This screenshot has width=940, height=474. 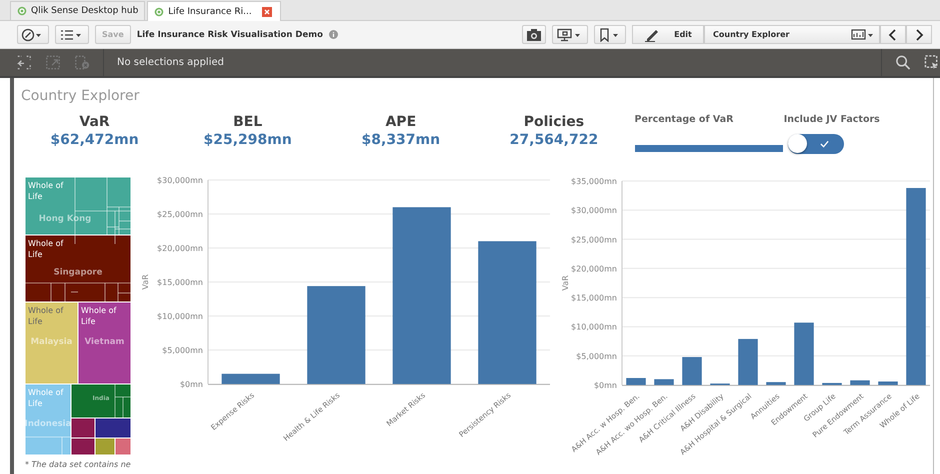 I want to click on app-title: Life Insurance Risk Visualisation Demo, so click(x=229, y=35).